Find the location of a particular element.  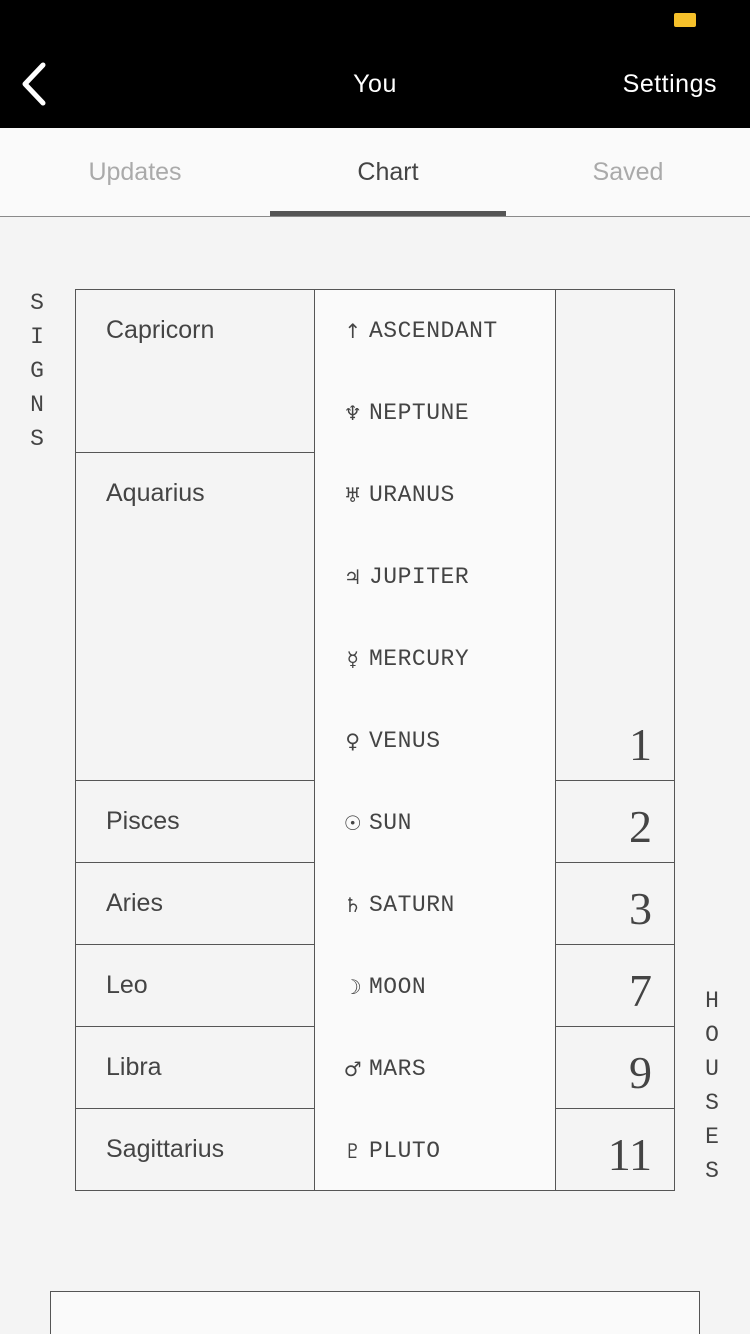

planet-name: PLUTO is located at coordinates (405, 1151).